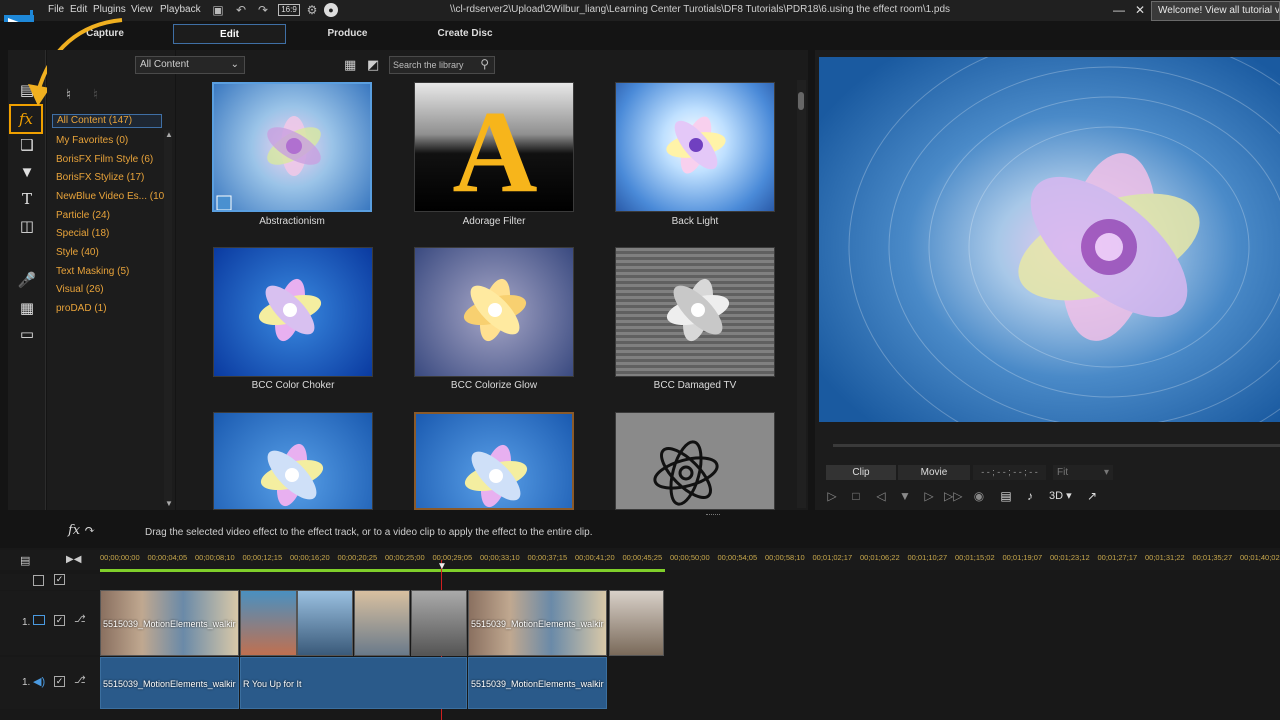 Image resolution: width=1280 pixels, height=720 pixels. I want to click on category-item: My Favorites (0), so click(92, 140).